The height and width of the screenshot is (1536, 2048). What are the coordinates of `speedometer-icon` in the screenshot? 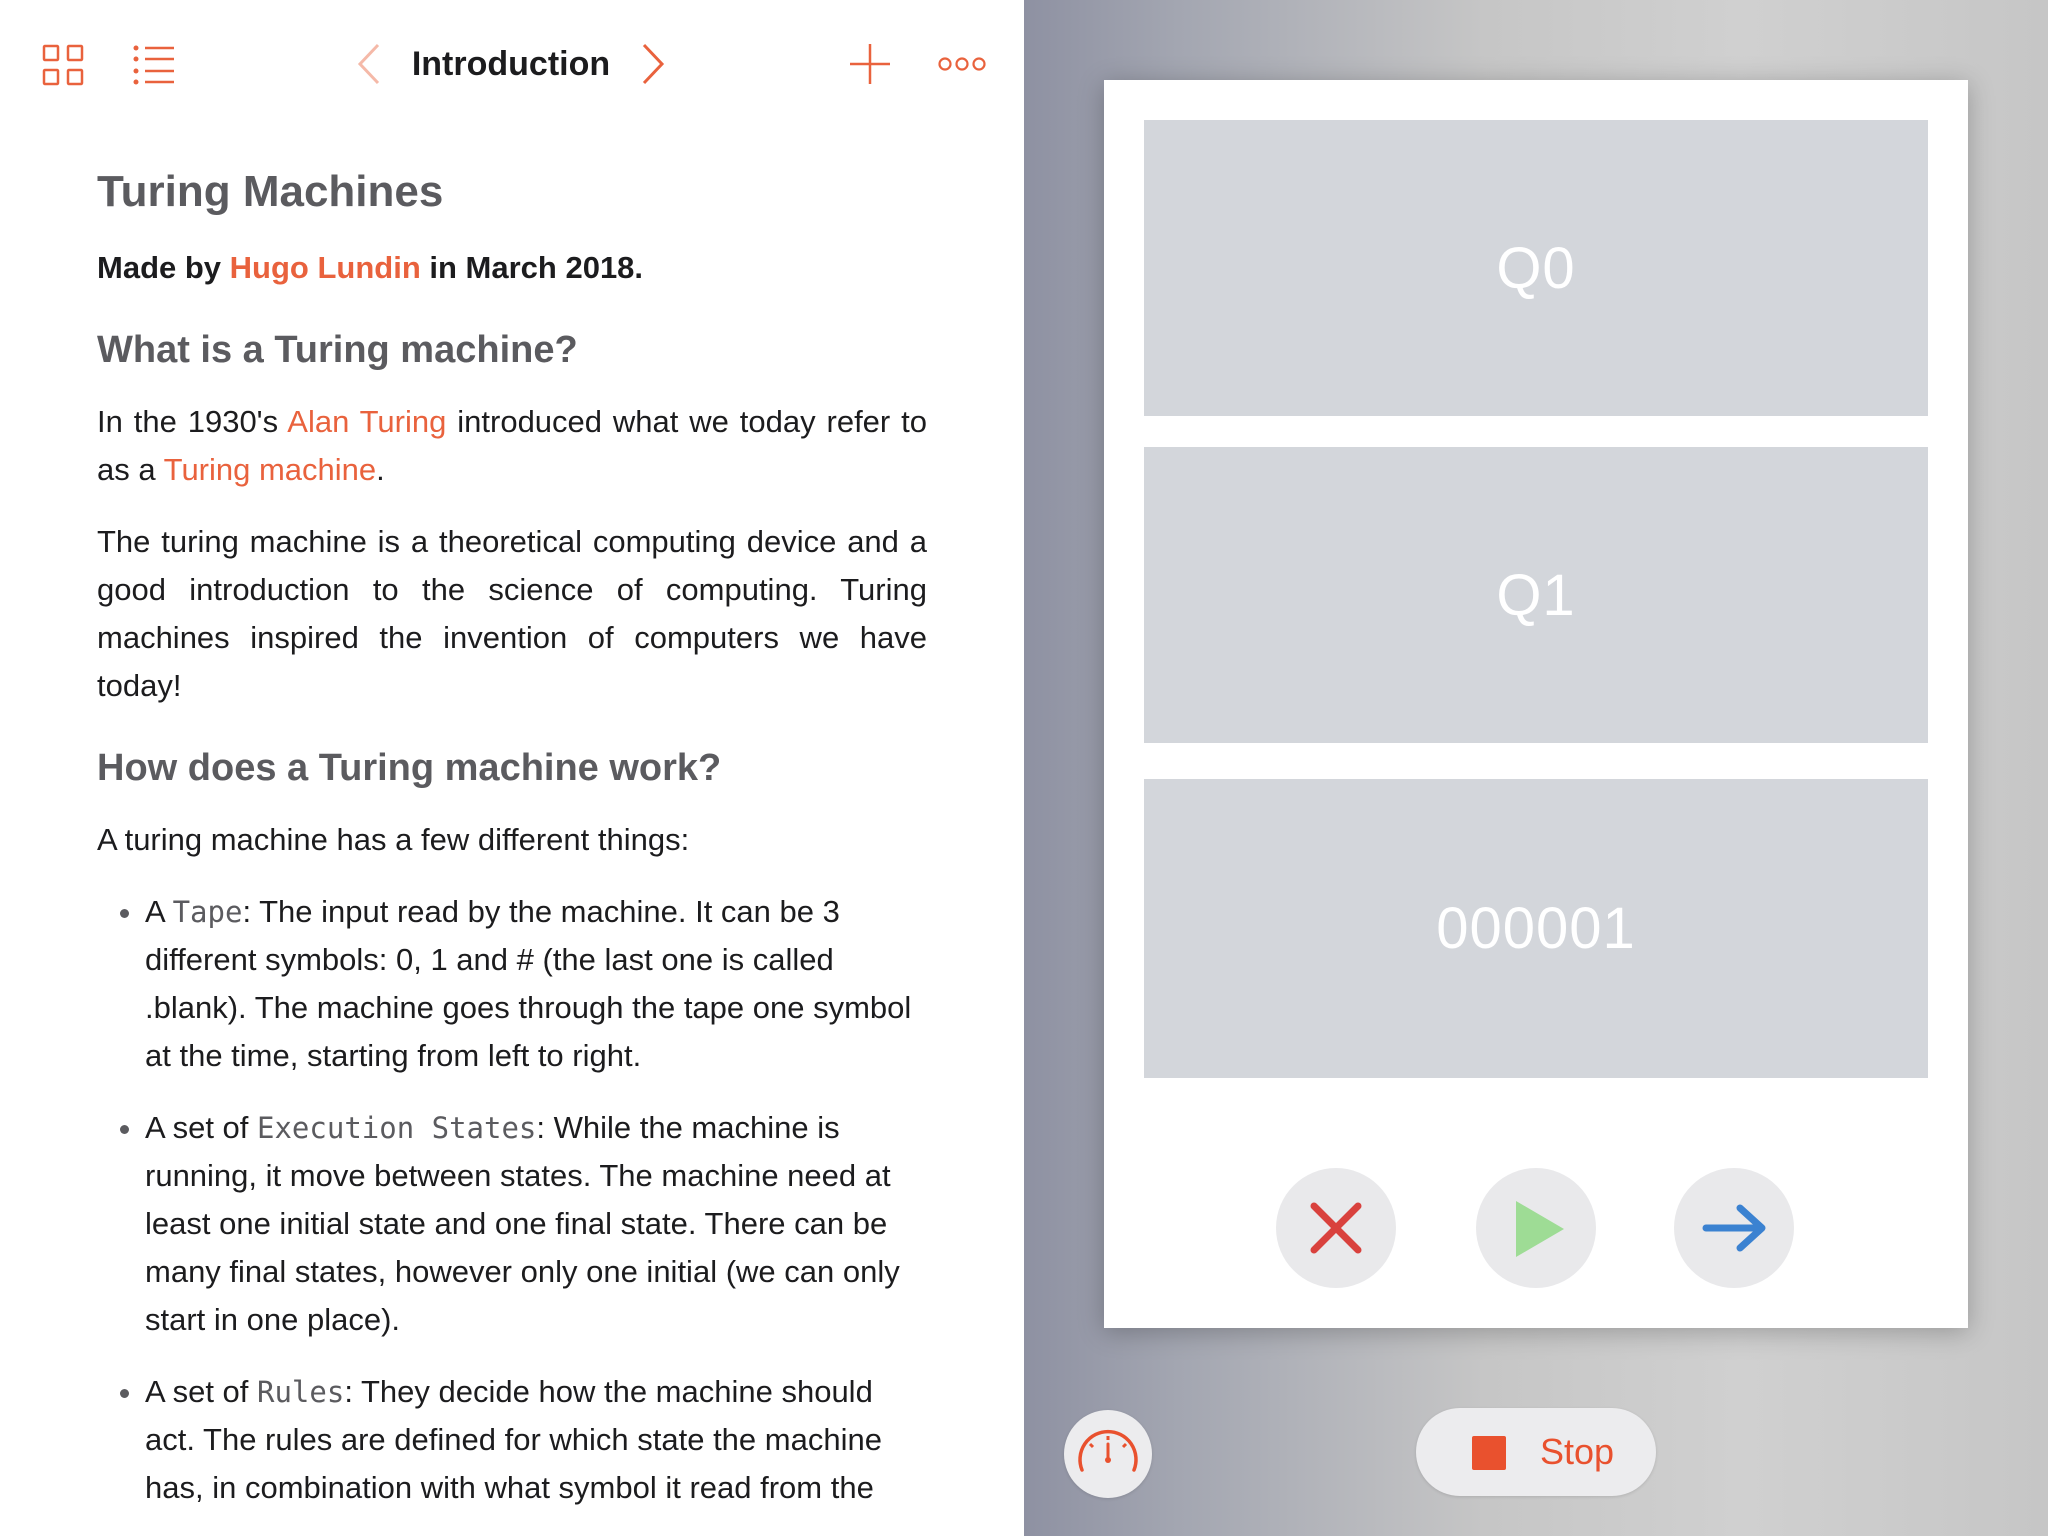 It's located at (1108, 1450).